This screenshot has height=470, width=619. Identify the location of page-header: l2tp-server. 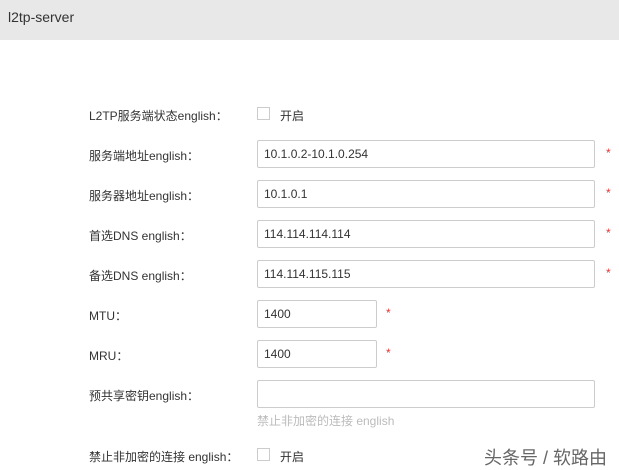
(309, 20).